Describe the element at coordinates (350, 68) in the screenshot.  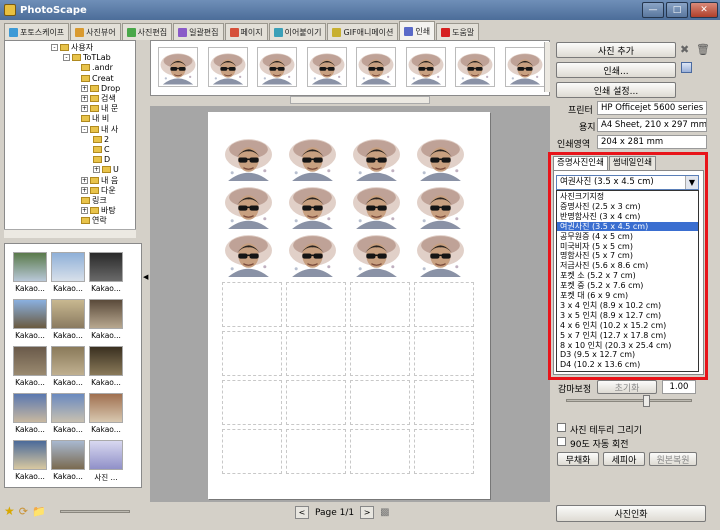
I see `photo-strip` at that location.